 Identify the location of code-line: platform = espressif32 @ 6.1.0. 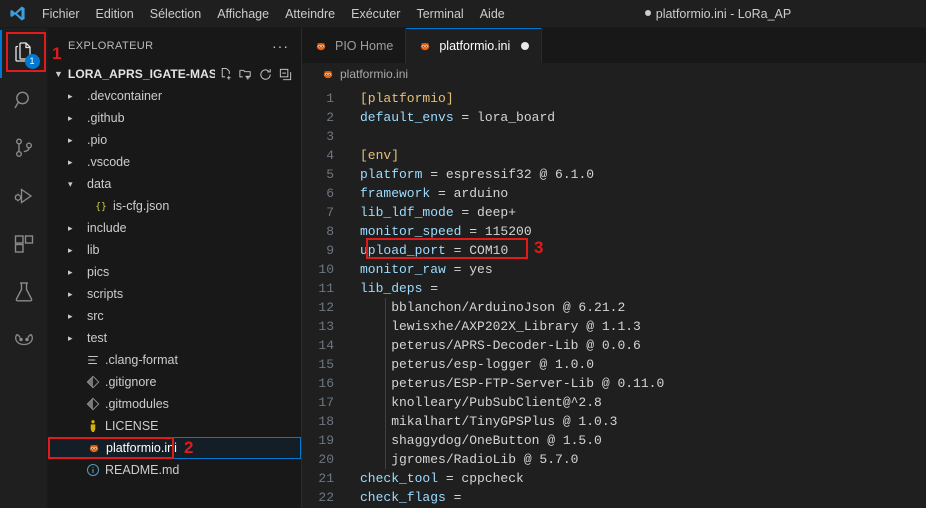
(643, 174).